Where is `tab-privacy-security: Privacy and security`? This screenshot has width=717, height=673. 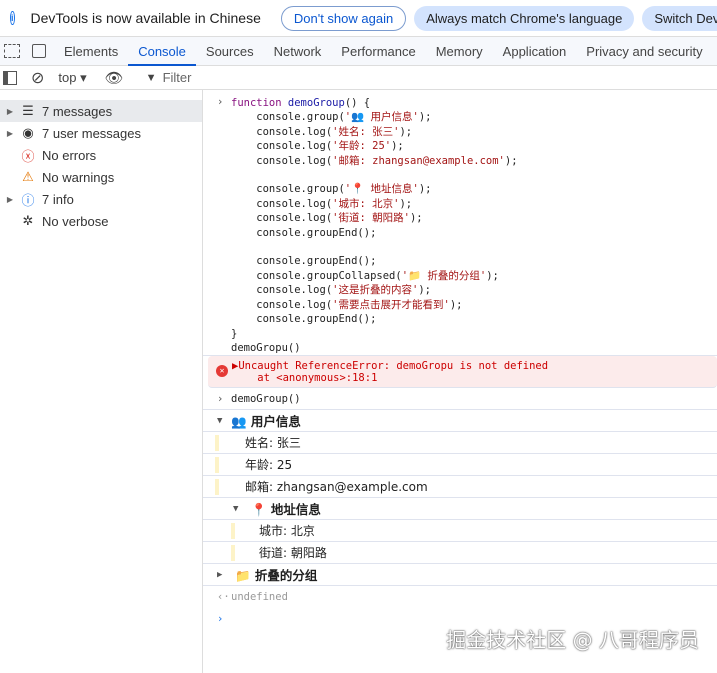 tab-privacy-security: Privacy and security is located at coordinates (644, 51).